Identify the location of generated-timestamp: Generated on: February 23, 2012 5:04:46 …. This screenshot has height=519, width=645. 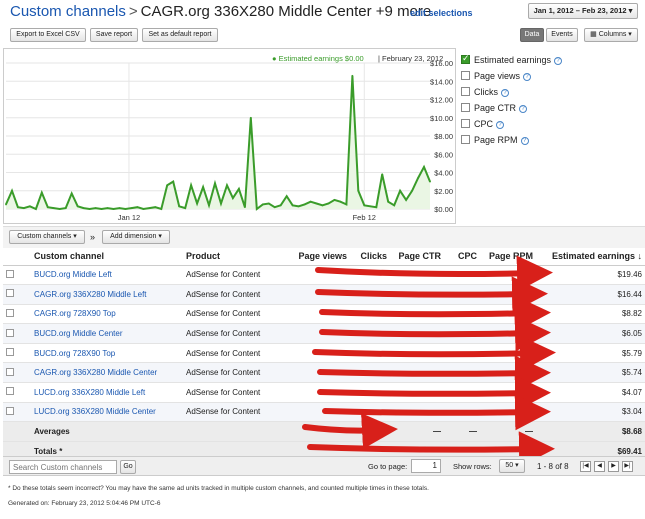
(84, 503).